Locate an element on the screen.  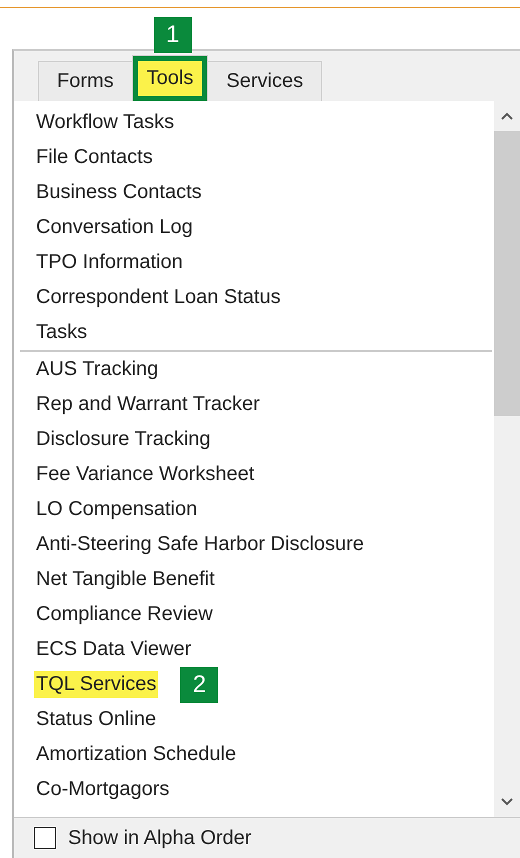
list-item: Amortization Schedule is located at coordinates (136, 754).